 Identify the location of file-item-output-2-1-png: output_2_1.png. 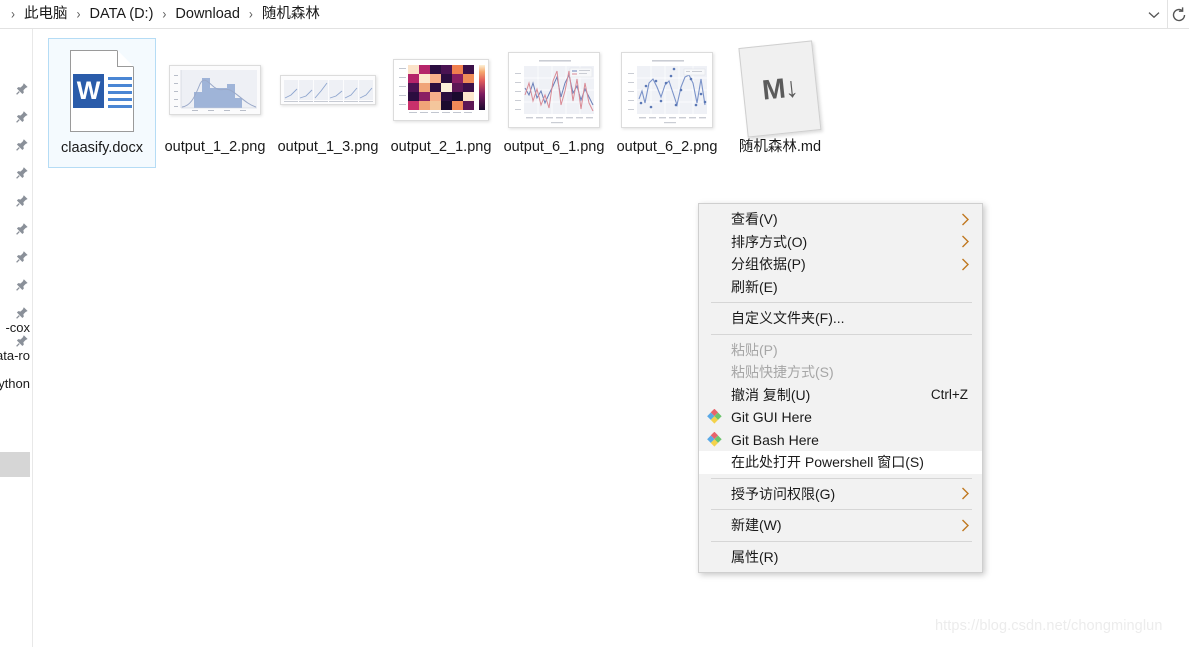
(441, 103).